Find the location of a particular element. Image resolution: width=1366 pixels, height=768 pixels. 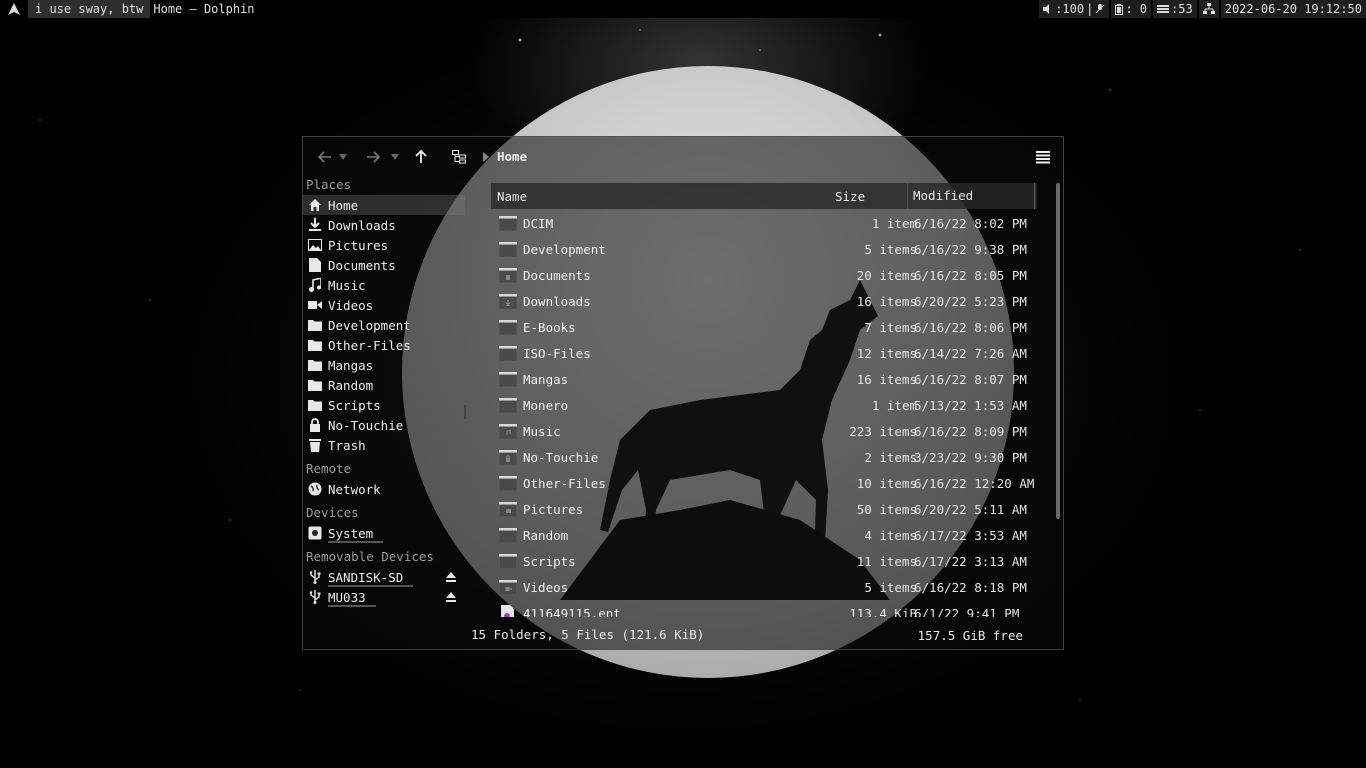

file-modified: 6/16/22 8:18 PM is located at coordinates (970, 587).